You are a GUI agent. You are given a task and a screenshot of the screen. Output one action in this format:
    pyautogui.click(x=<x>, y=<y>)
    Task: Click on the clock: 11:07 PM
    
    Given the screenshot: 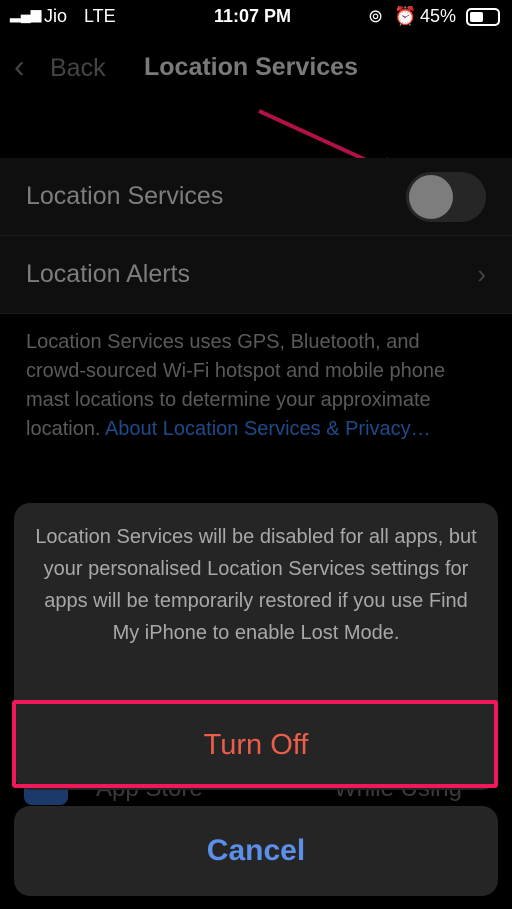 What is the action you would take?
    pyautogui.click(x=253, y=16)
    